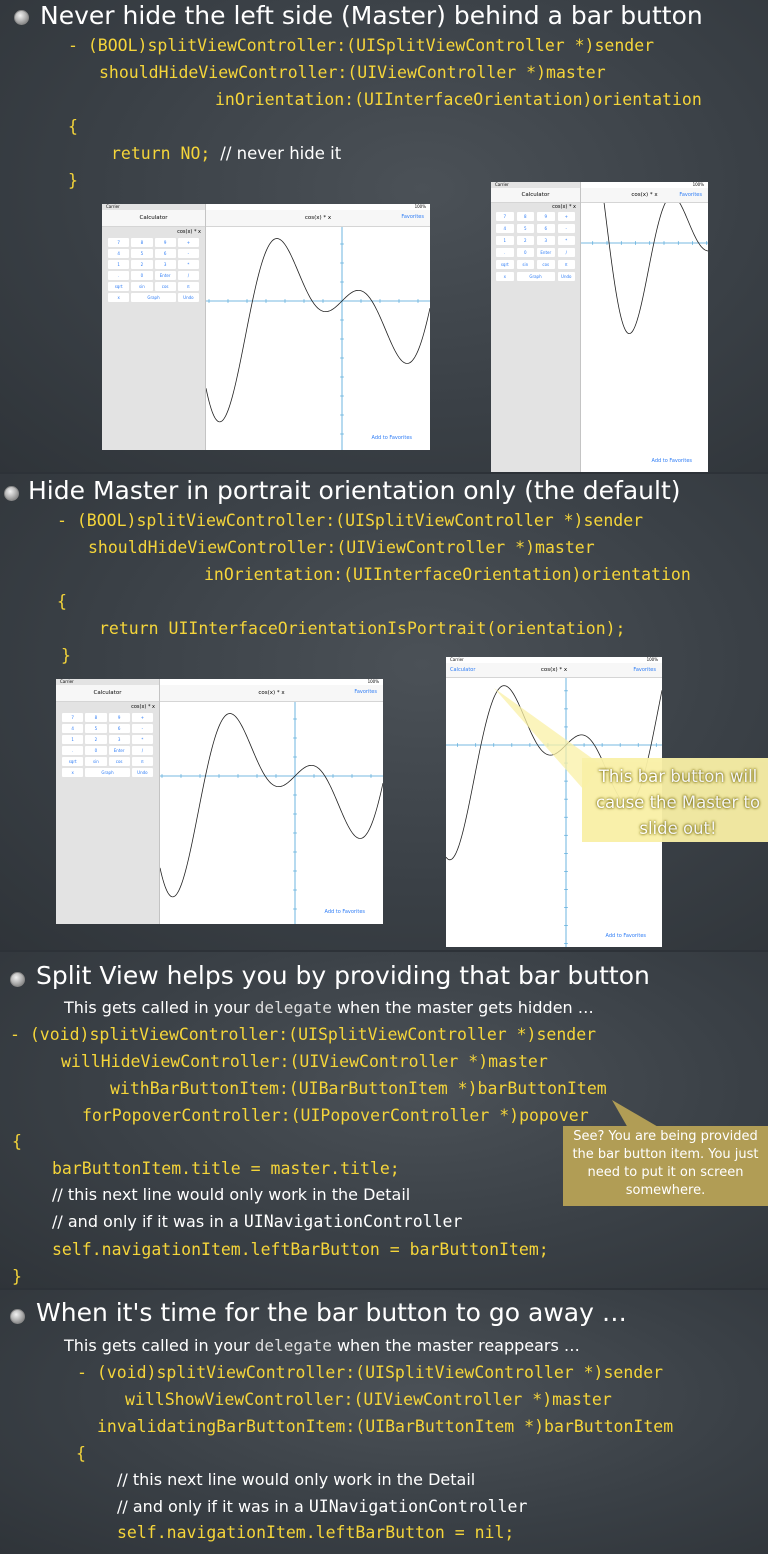  Describe the element at coordinates (226, 154) in the screenshot. I see `code-line: return NO; // never hide it` at that location.